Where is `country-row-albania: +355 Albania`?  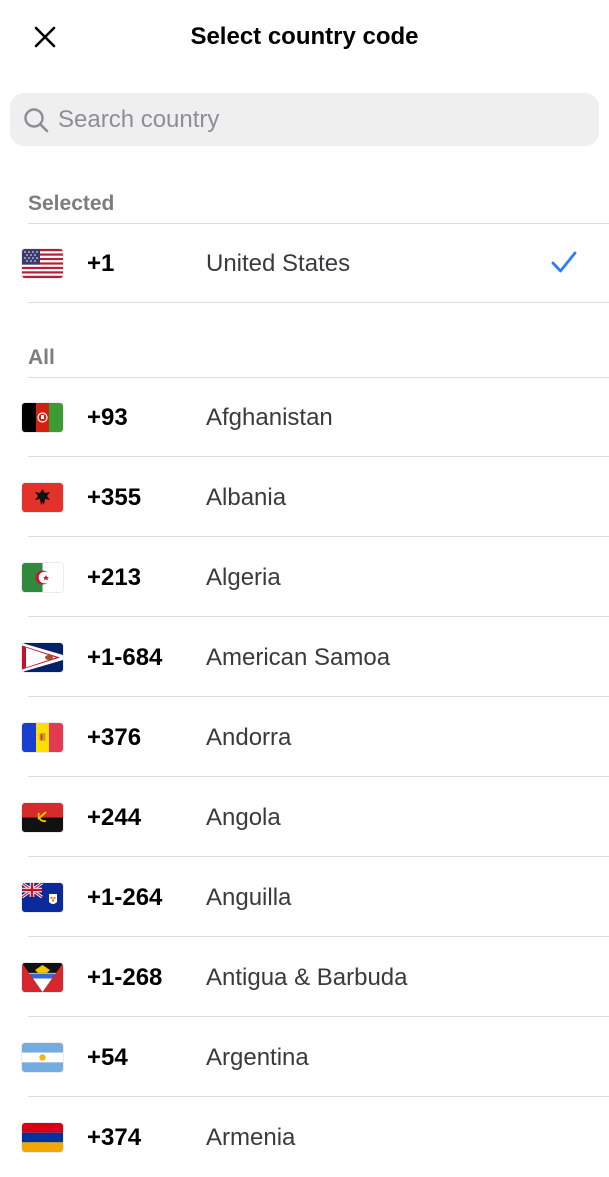 country-row-albania: +355 Albania is located at coordinates (304, 497).